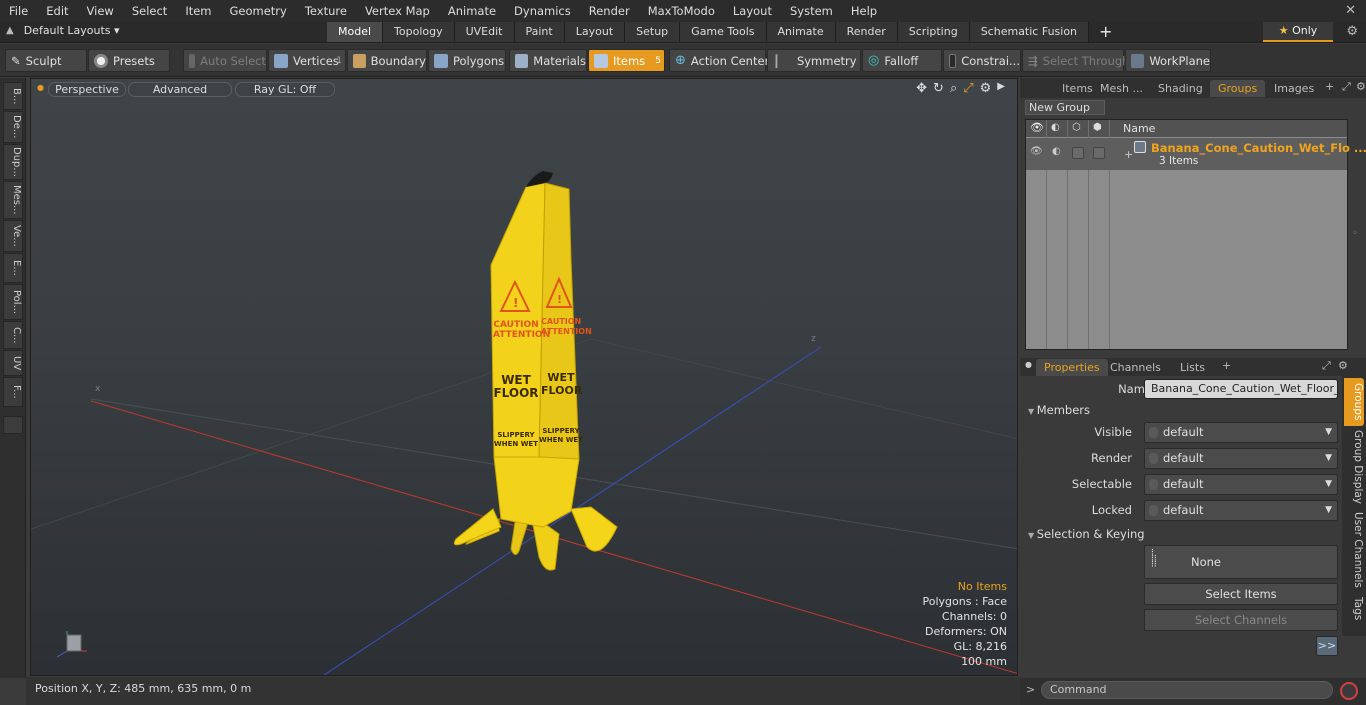 Image resolution: width=1366 pixels, height=705 pixels. What do you see at coordinates (1241, 458) in the screenshot?
I see `render-dropdown: default ▼` at bounding box center [1241, 458].